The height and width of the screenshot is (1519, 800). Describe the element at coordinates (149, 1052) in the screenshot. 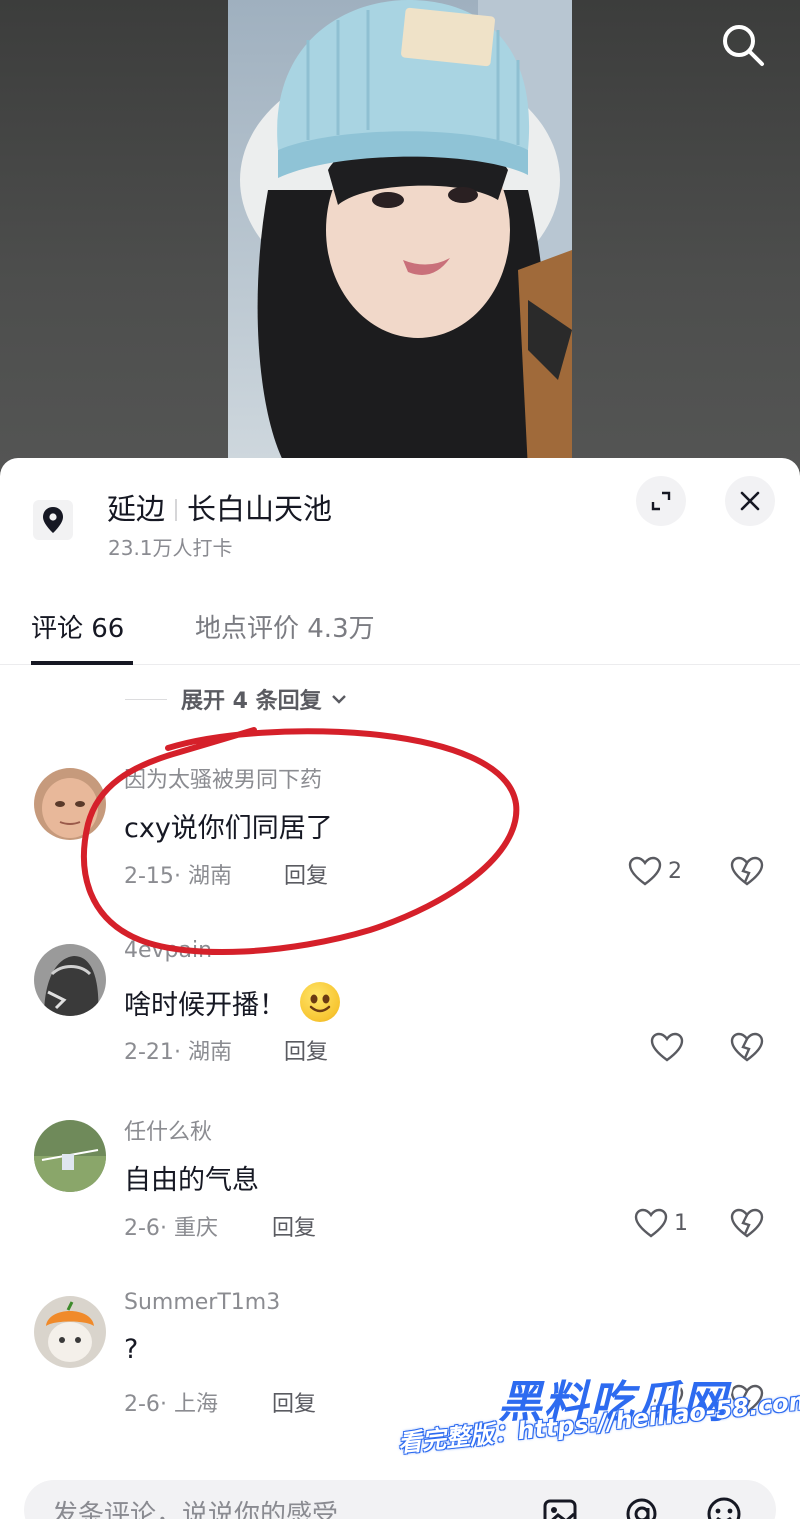

I see `comment-date: 2-21` at that location.